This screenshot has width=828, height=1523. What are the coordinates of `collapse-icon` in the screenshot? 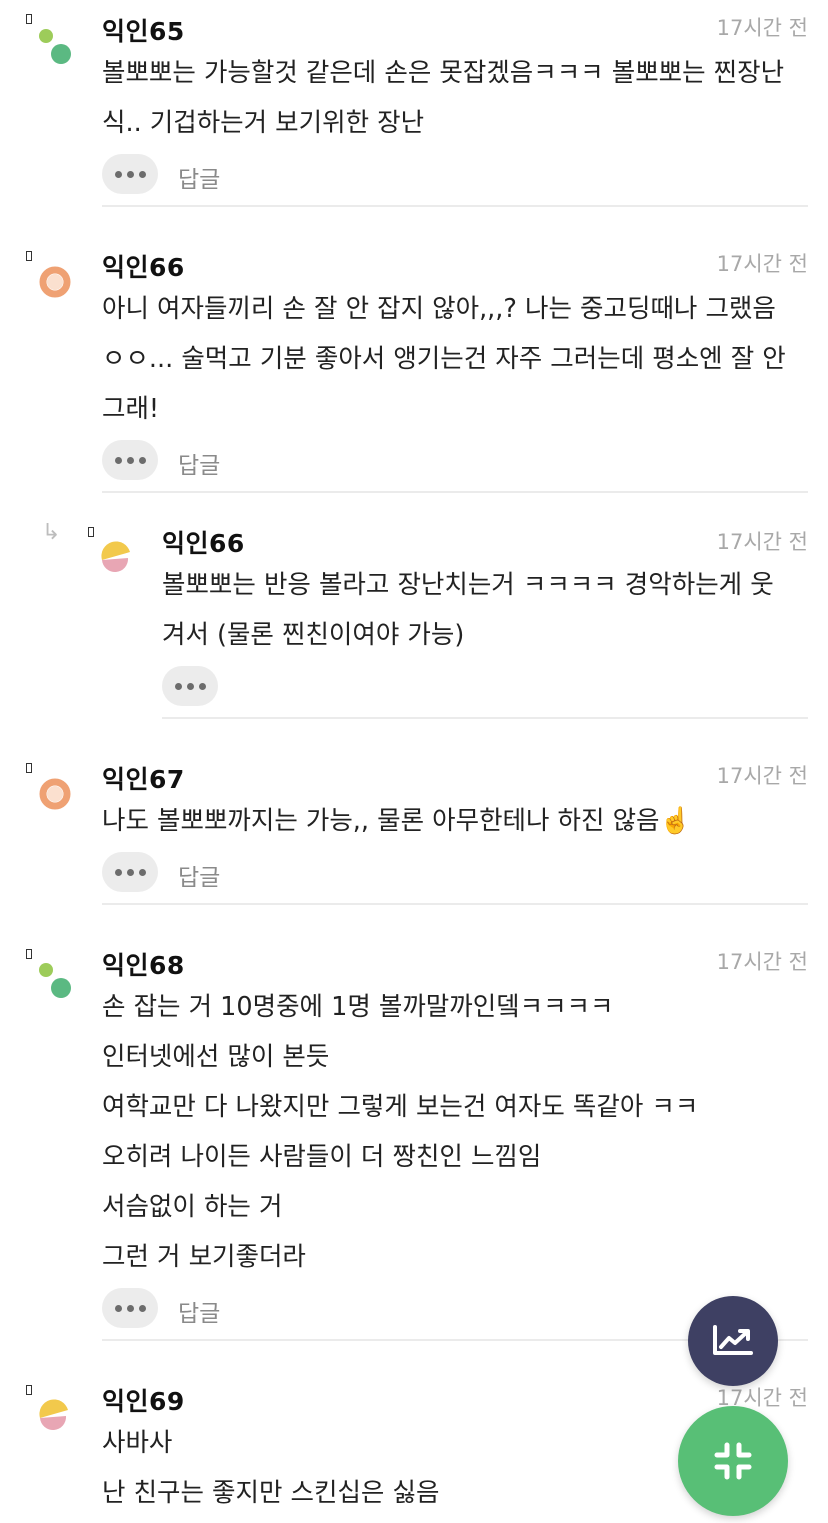 It's located at (733, 1461).